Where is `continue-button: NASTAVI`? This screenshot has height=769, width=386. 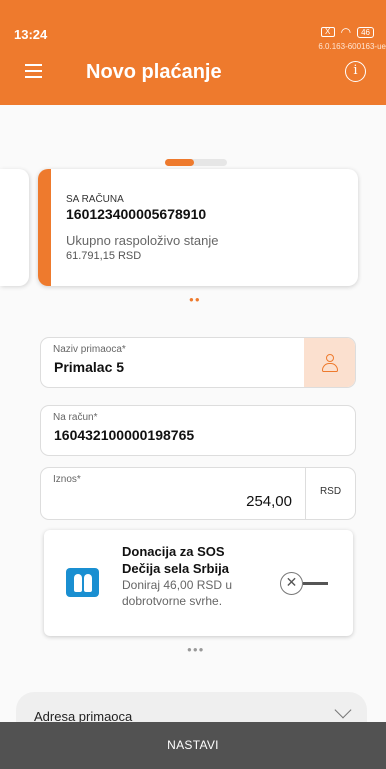
continue-button: NASTAVI is located at coordinates (193, 745).